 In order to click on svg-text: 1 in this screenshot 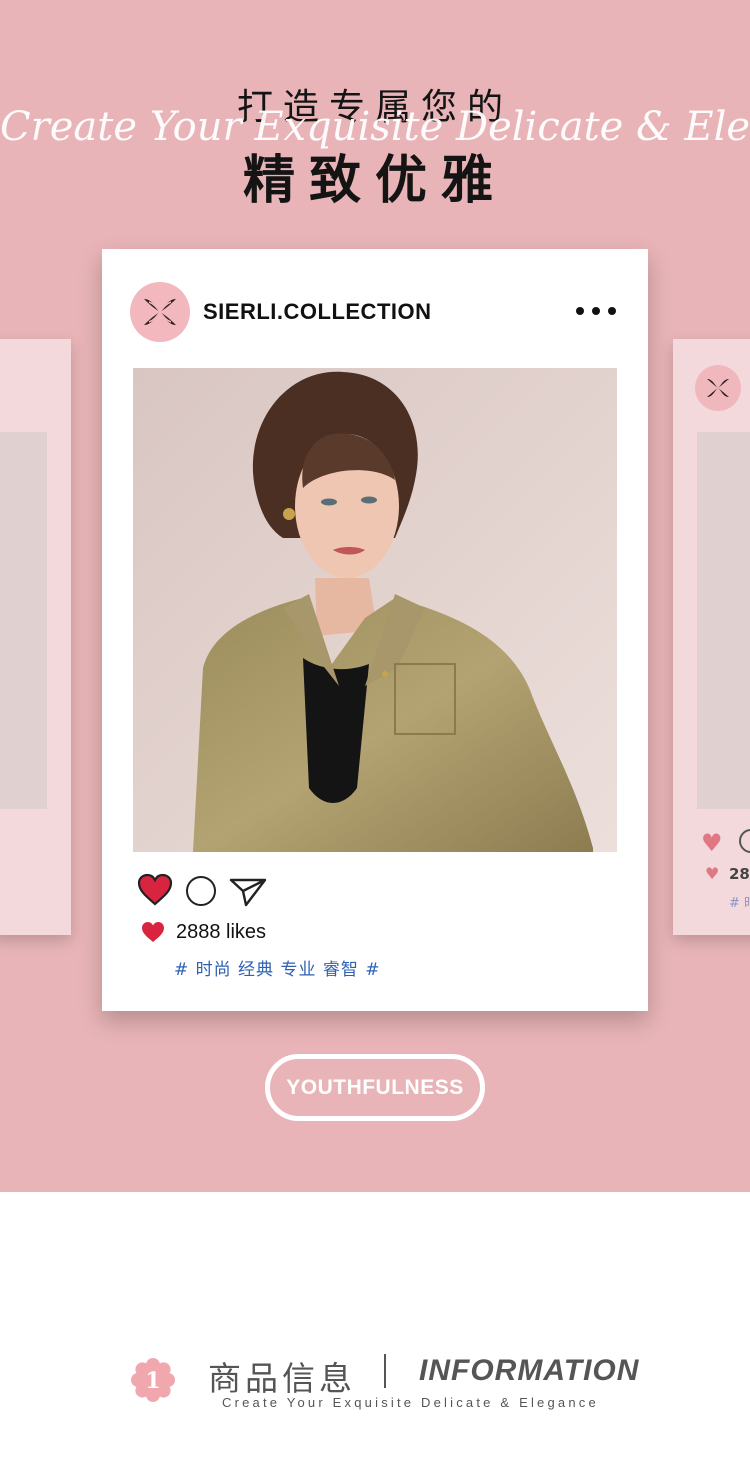, I will do `click(152, 1381)`.